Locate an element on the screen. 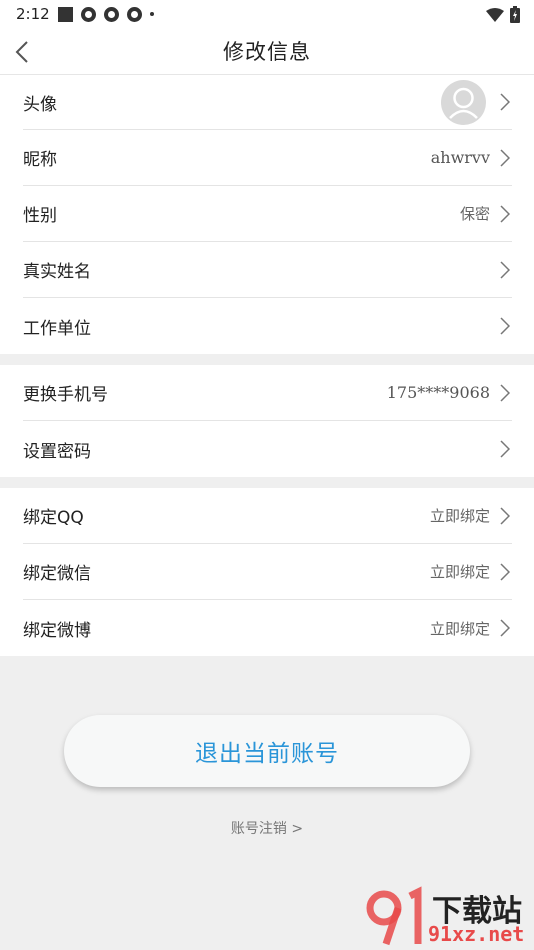 This screenshot has height=950, width=534. logout-button: 退出当前账号 is located at coordinates (267, 751).